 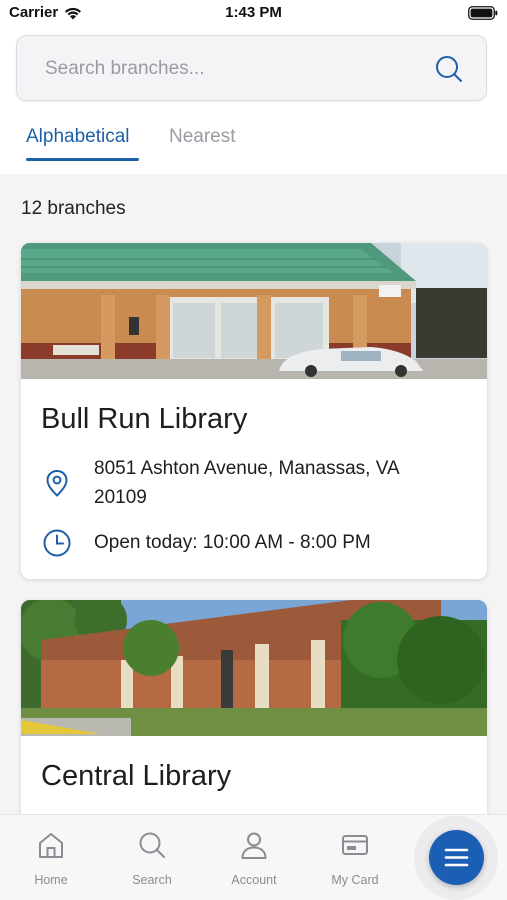 I want to click on sort-tabs: Alphabetical Nearest, so click(x=253, y=139).